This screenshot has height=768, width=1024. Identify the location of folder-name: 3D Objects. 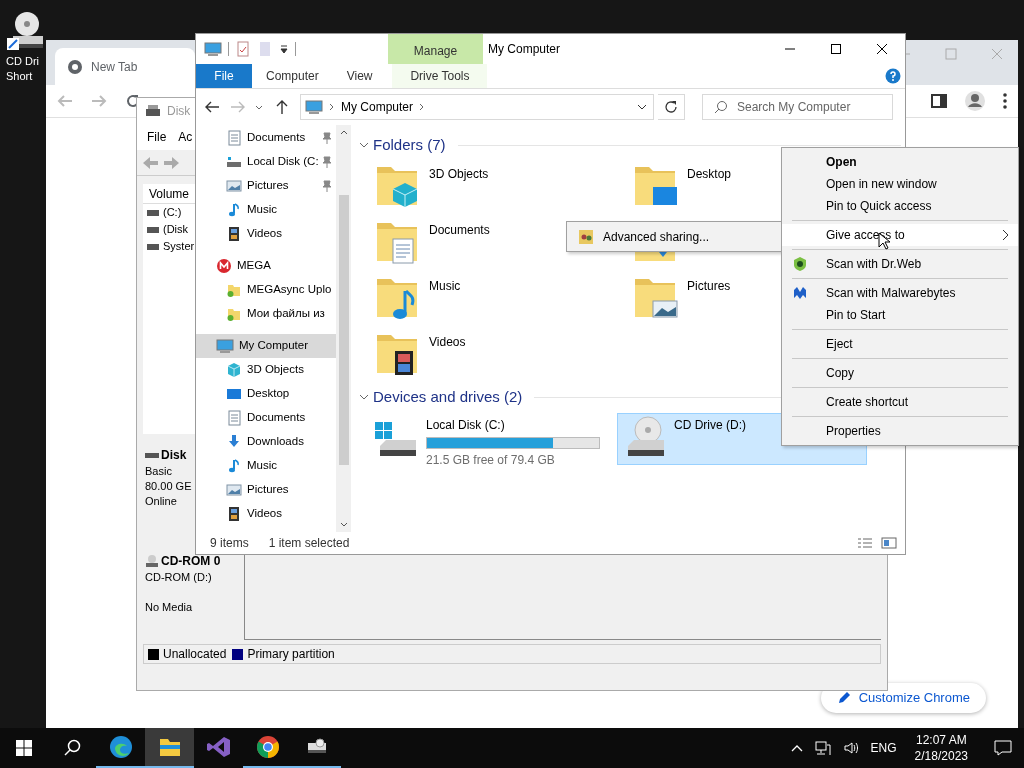
(459, 174).